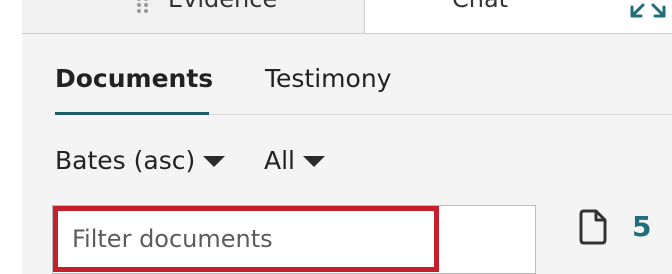 The width and height of the screenshot is (672, 274). What do you see at coordinates (193, 16) in the screenshot?
I see `tab-evidence: Evidence` at bounding box center [193, 16].